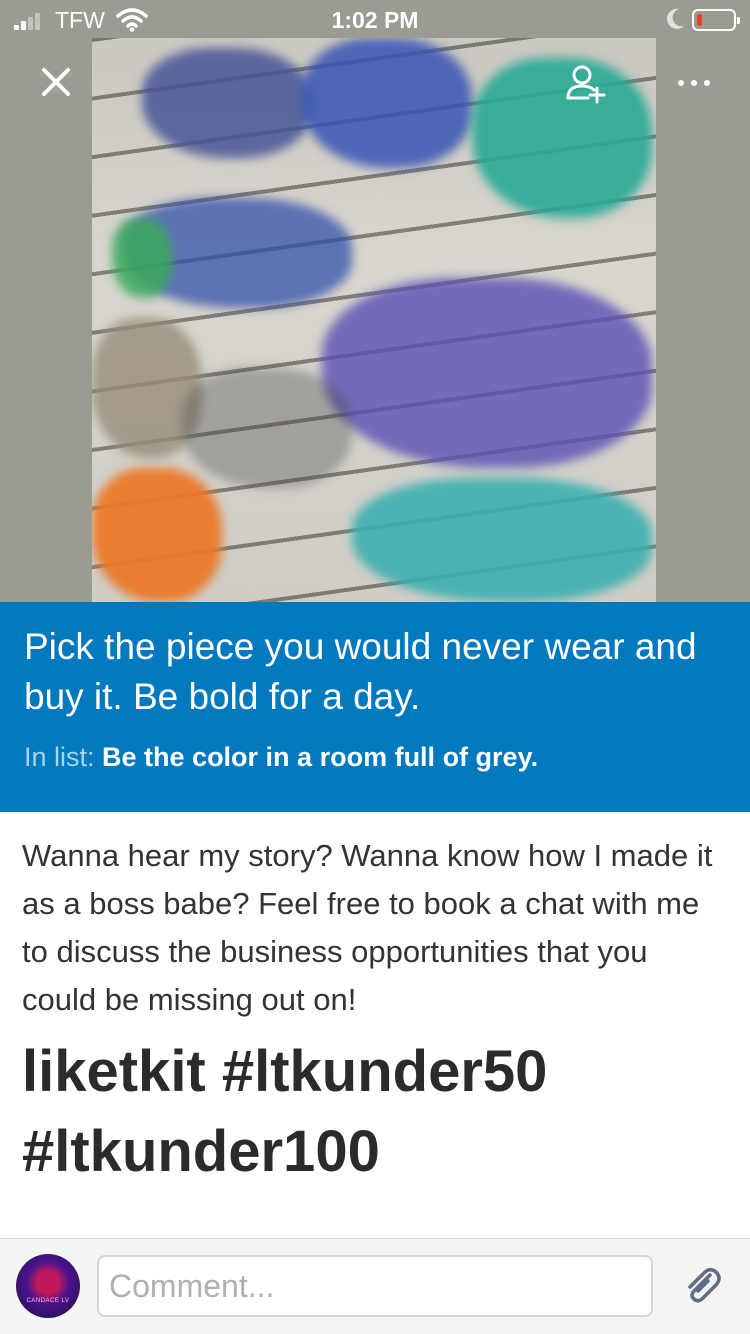  Describe the element at coordinates (48, 1301) in the screenshot. I see `avatar-caption: CANDACE LV` at that location.